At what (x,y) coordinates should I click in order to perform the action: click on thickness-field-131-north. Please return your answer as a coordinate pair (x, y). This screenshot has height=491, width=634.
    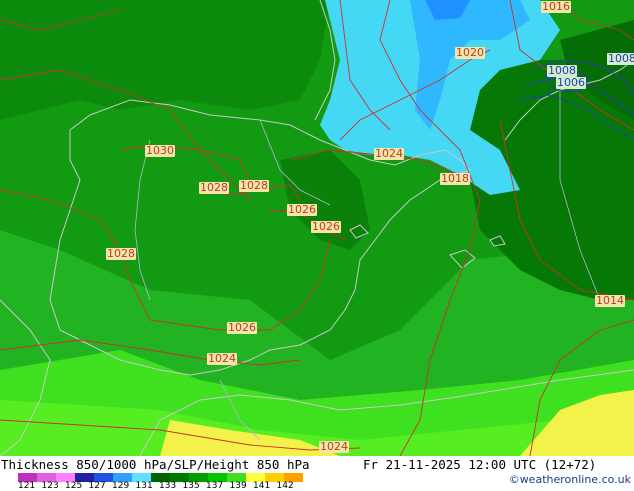
    Looking at the image, I should click on (165, 60).